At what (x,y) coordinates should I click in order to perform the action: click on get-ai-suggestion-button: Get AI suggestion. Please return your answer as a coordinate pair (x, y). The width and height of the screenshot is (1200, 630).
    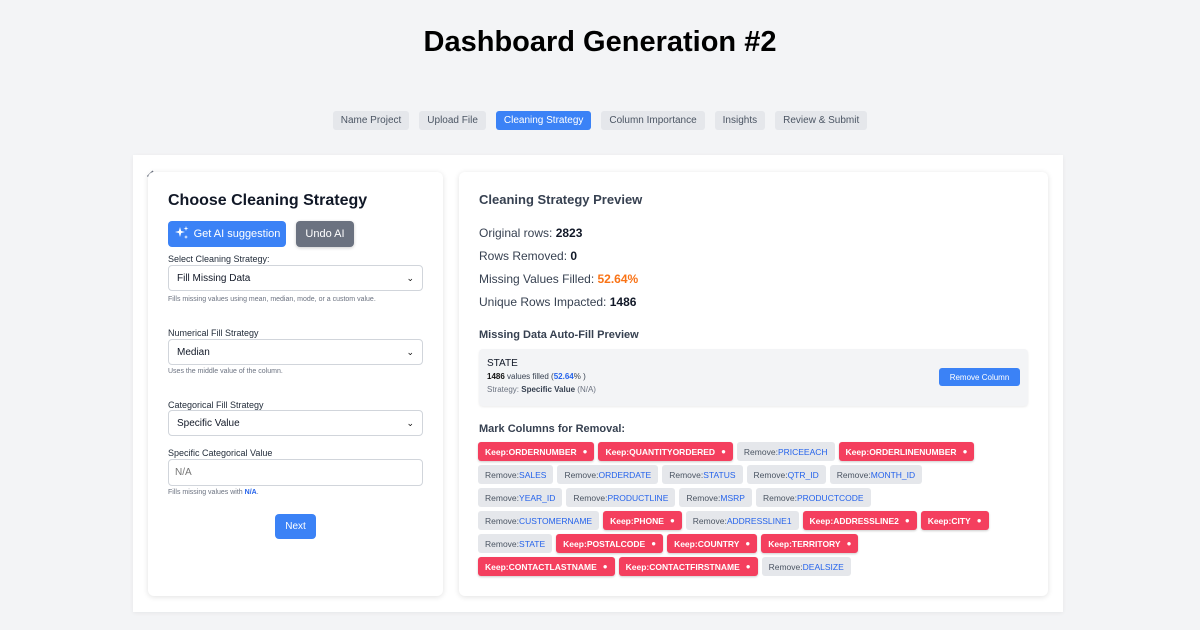
    Looking at the image, I should click on (227, 234).